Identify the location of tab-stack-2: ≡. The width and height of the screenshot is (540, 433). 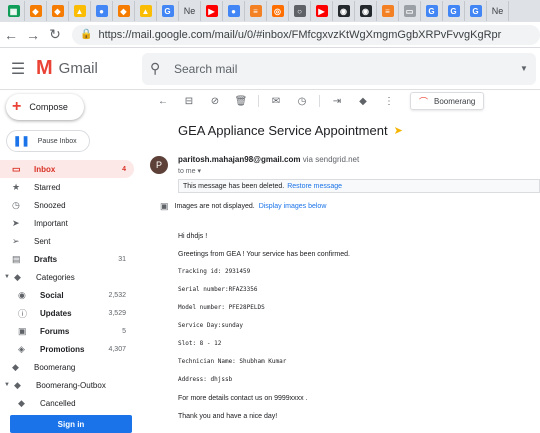
(388, 11).